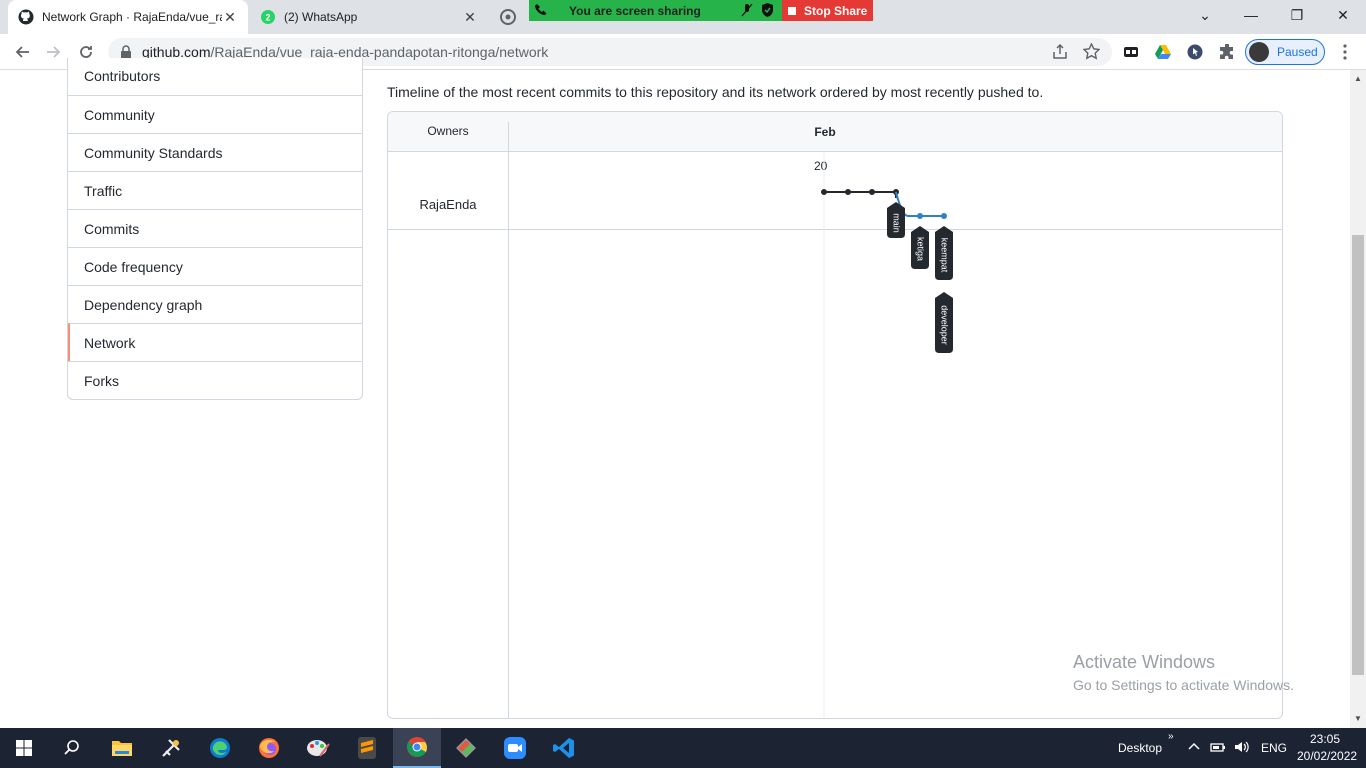  I want to click on tab-title: Network Graph · RajaEnda/vue_ra, so click(132, 17).